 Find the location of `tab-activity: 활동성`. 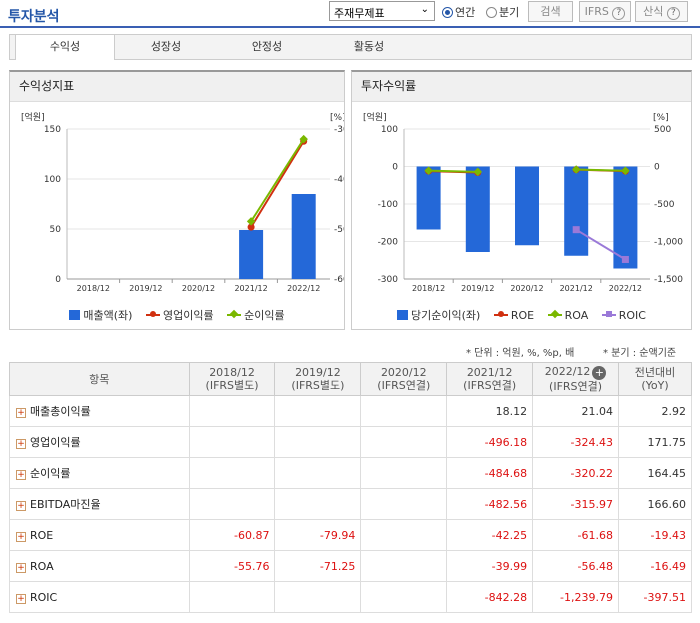

tab-activity: 활동성 is located at coordinates (369, 47).